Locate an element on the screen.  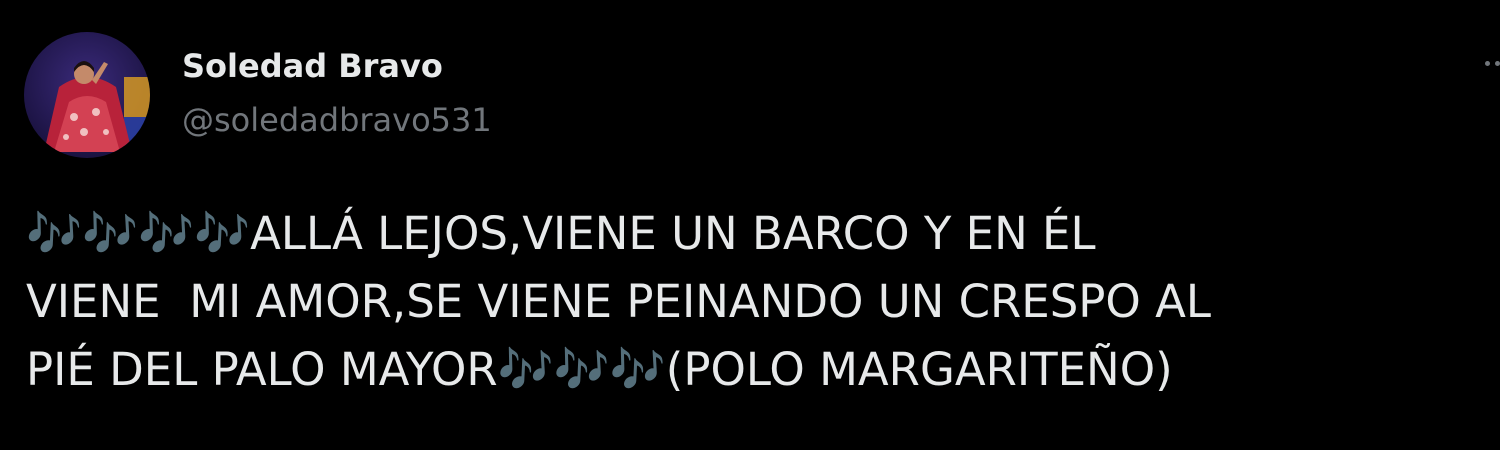
more-options-button is located at coordinates (1485, 63).